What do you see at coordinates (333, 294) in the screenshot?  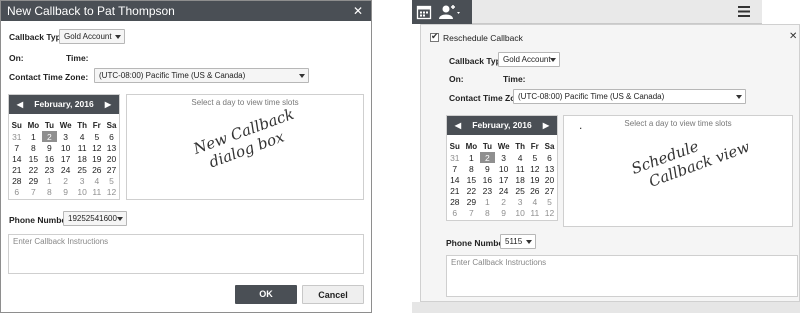 I see `cancel-button: Cancel` at bounding box center [333, 294].